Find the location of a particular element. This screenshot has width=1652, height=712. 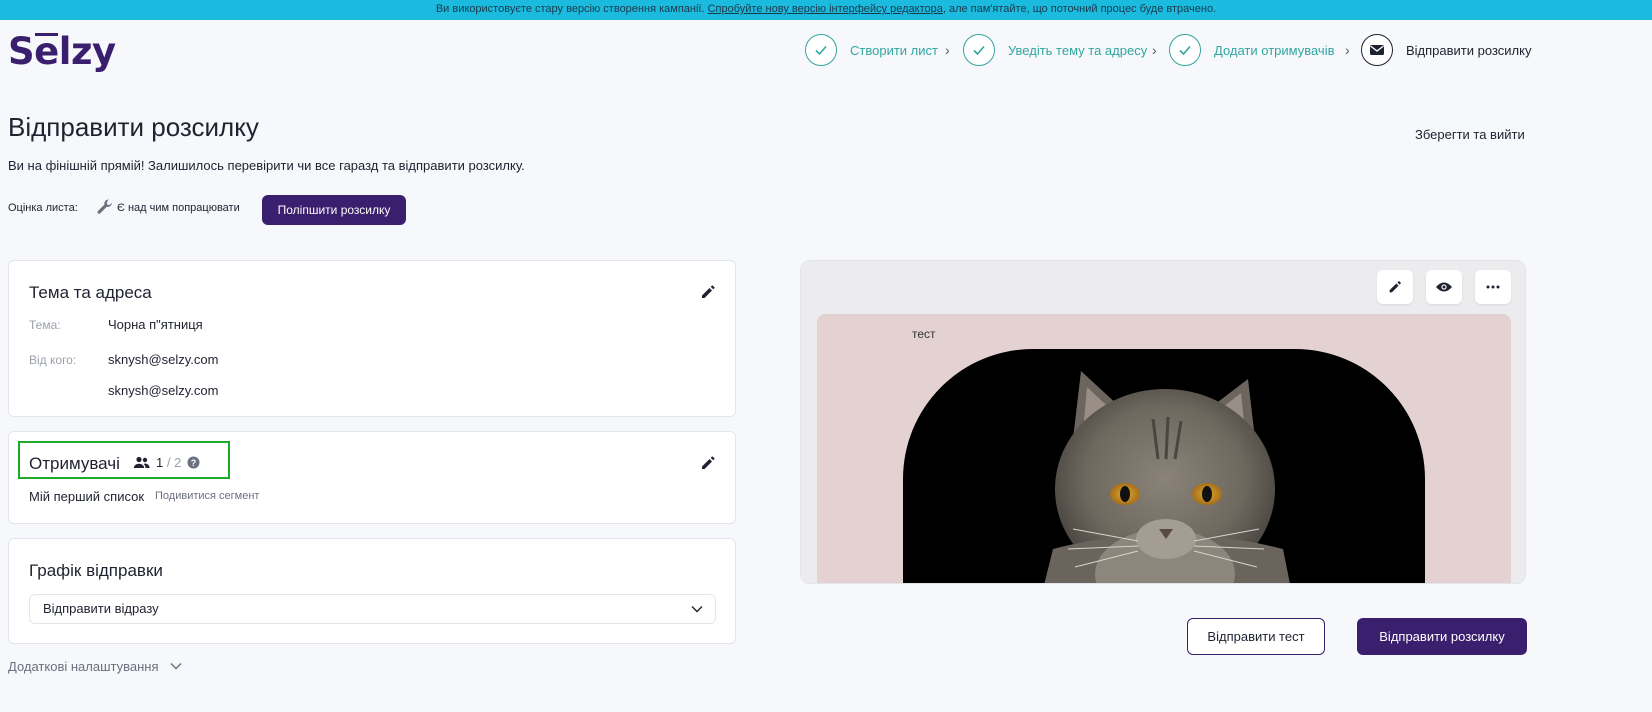

edit-email-button is located at coordinates (1395, 287).